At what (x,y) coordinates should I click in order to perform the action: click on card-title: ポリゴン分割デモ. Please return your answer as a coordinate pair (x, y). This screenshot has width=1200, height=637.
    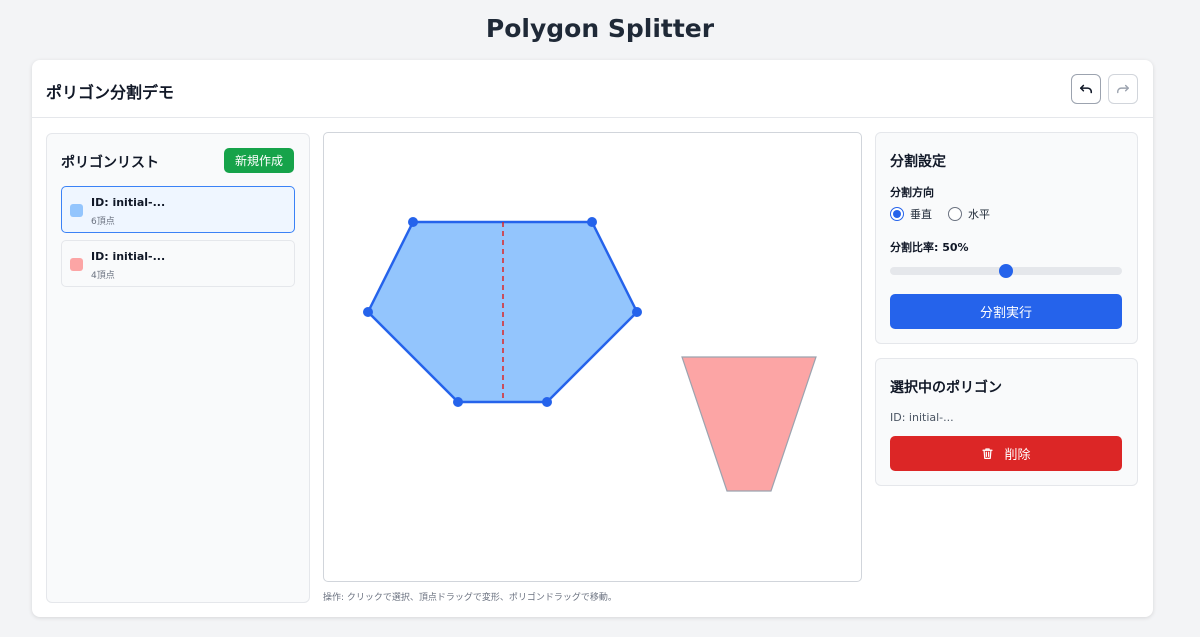
    Looking at the image, I should click on (110, 92).